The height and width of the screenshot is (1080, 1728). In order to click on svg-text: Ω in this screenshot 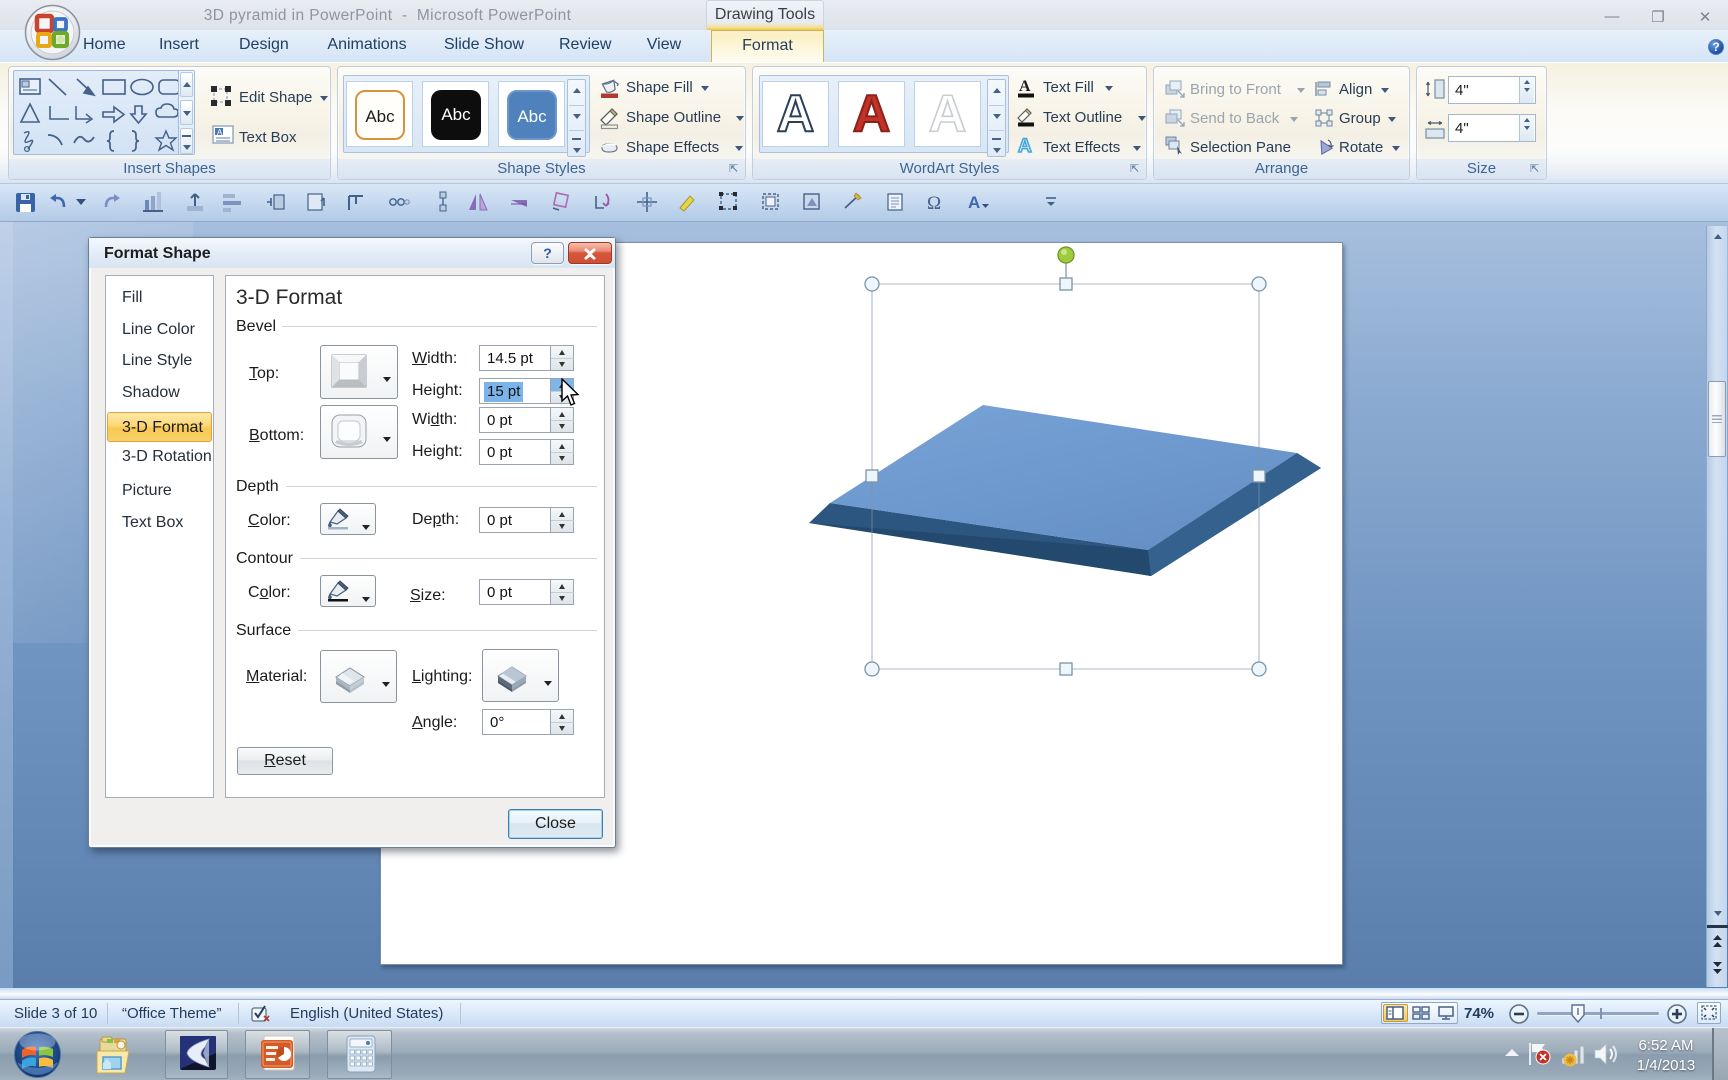, I will do `click(934, 203)`.